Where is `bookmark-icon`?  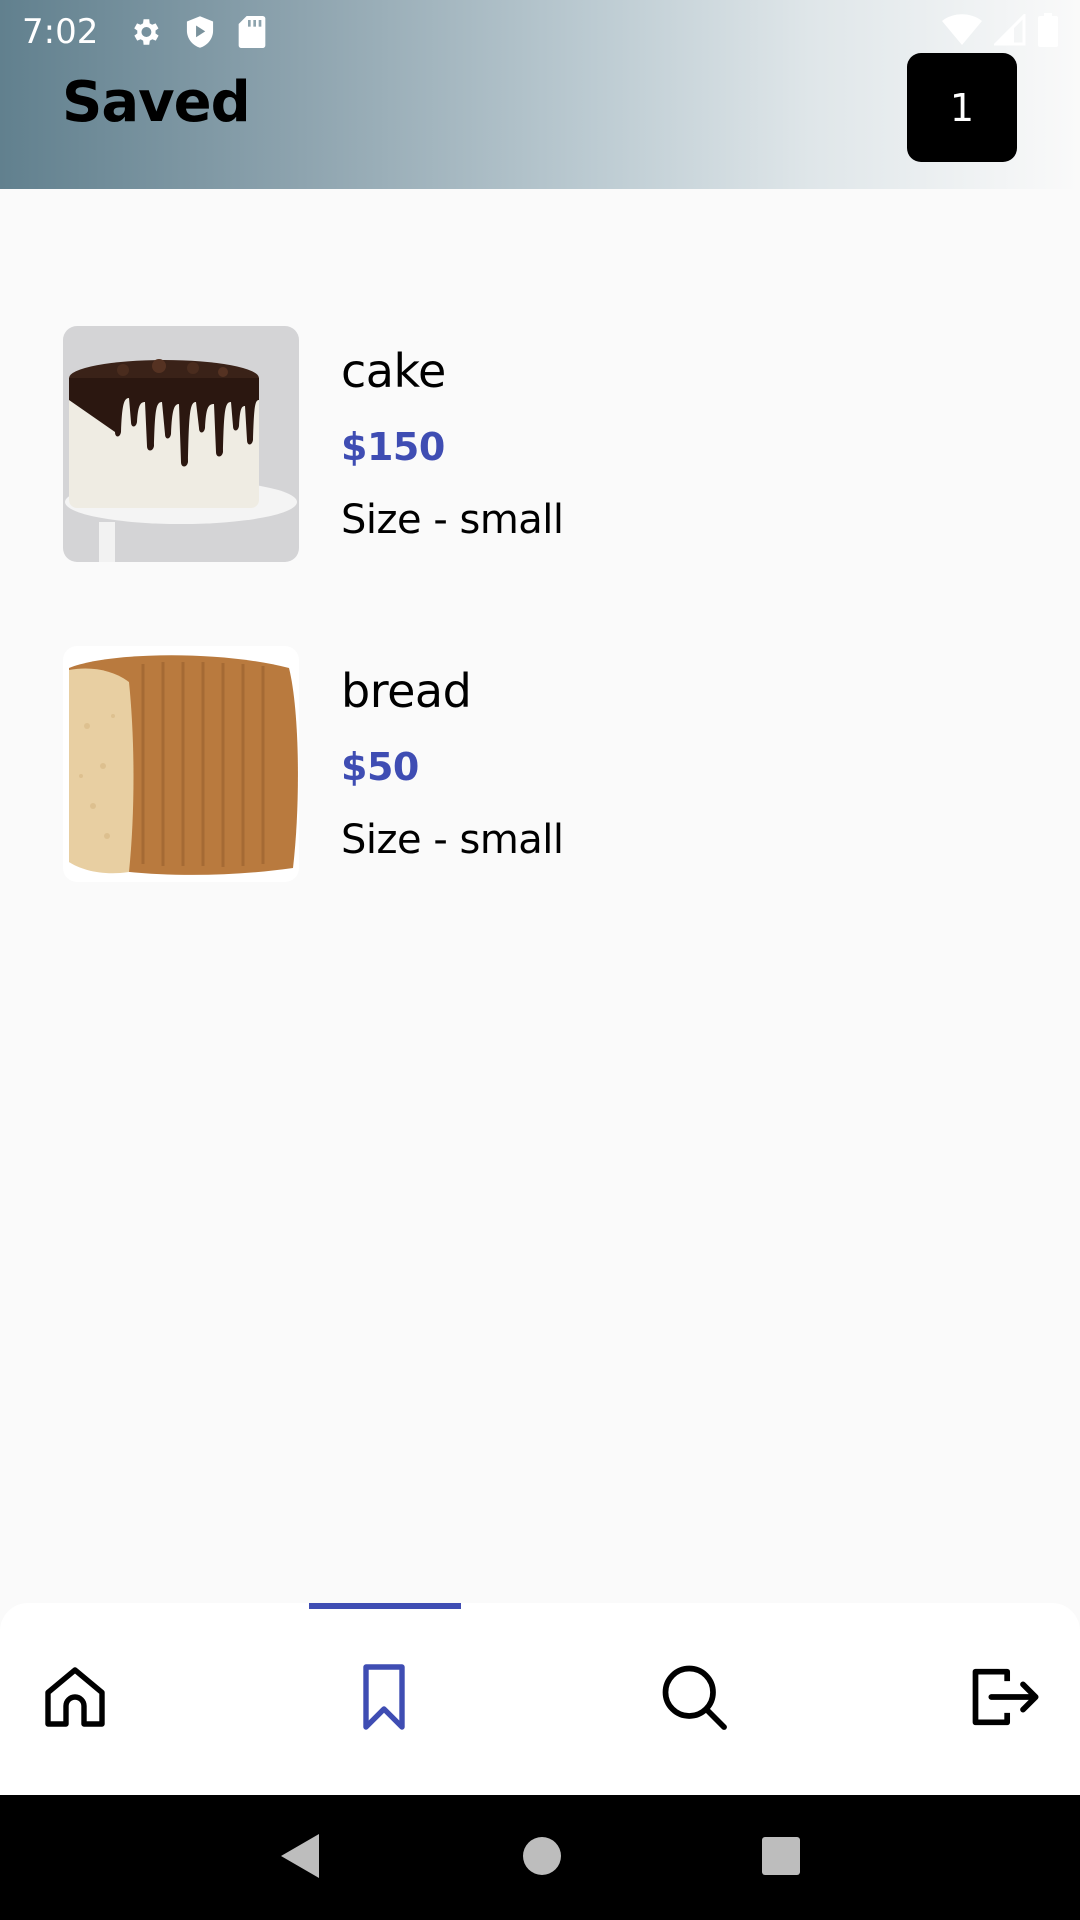 bookmark-icon is located at coordinates (384, 1699).